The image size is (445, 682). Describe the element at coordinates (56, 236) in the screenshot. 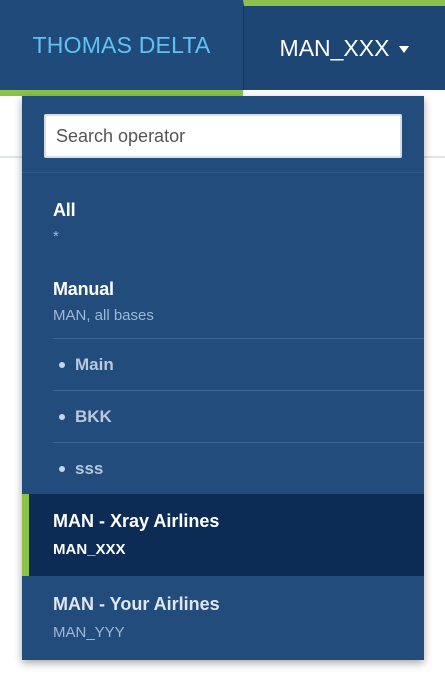

I see `item-subtitle: *` at that location.